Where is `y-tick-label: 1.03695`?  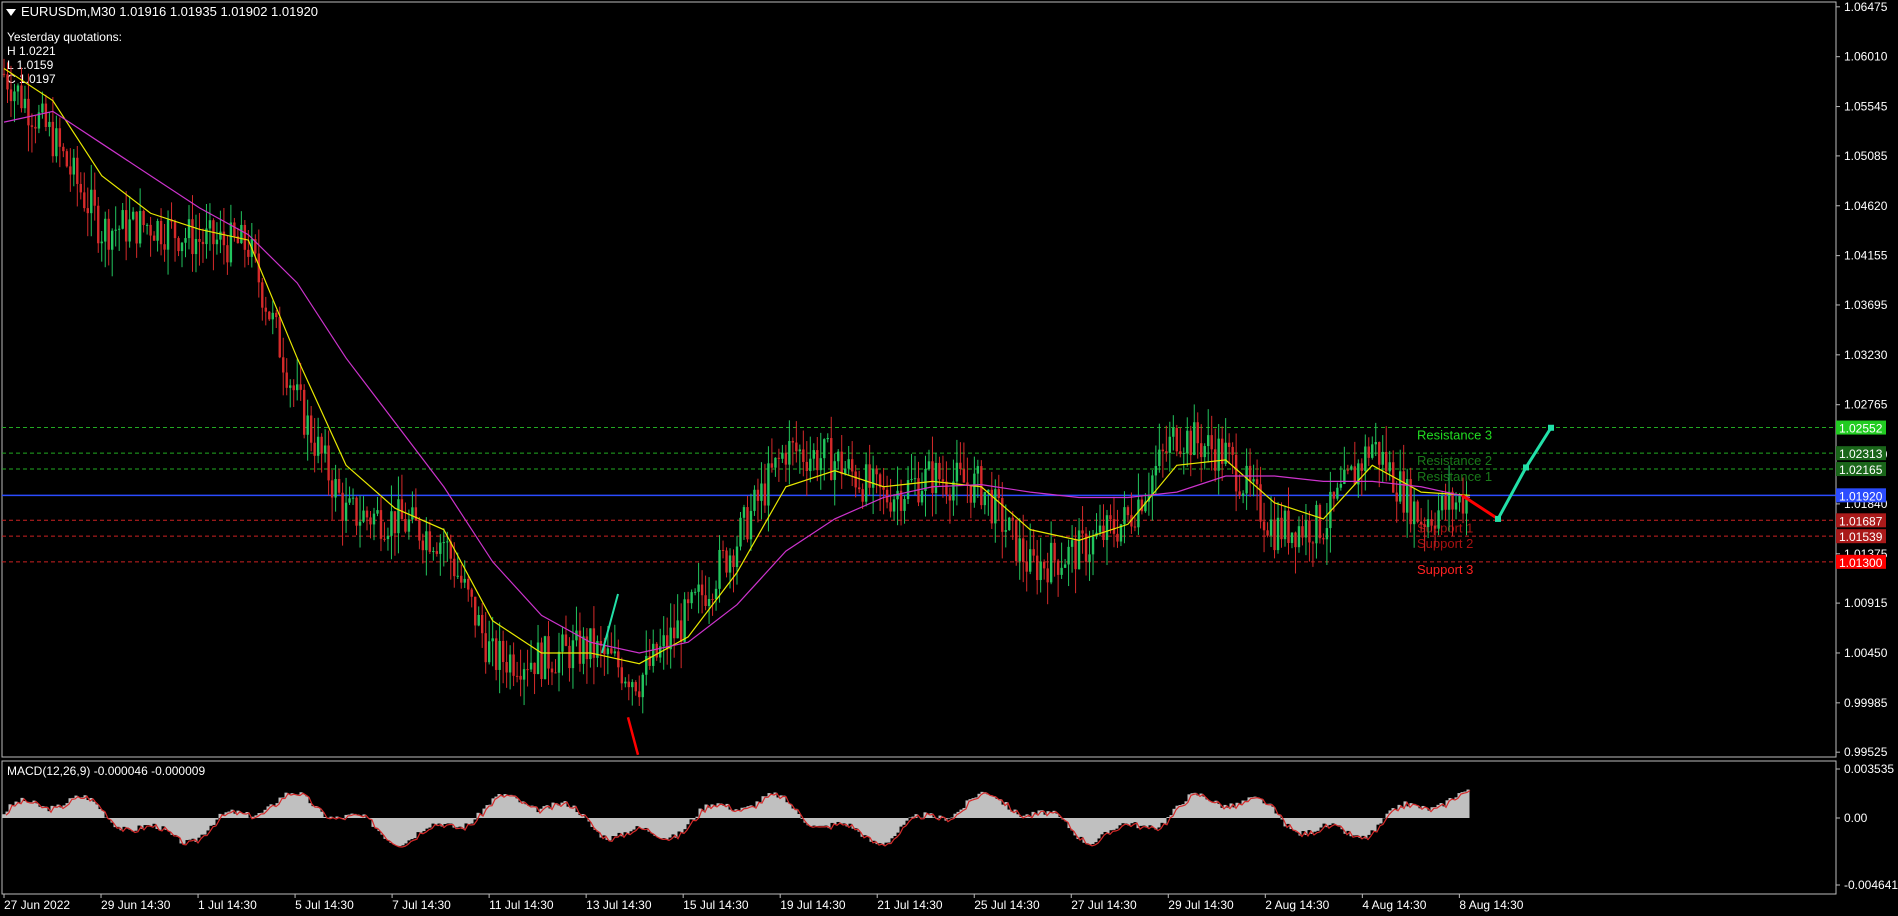 y-tick-label: 1.03695 is located at coordinates (1866, 305).